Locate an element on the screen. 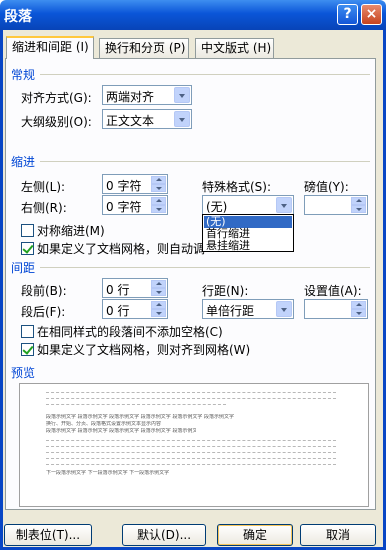  alignment-select: 两端对齐 is located at coordinates (147, 95).